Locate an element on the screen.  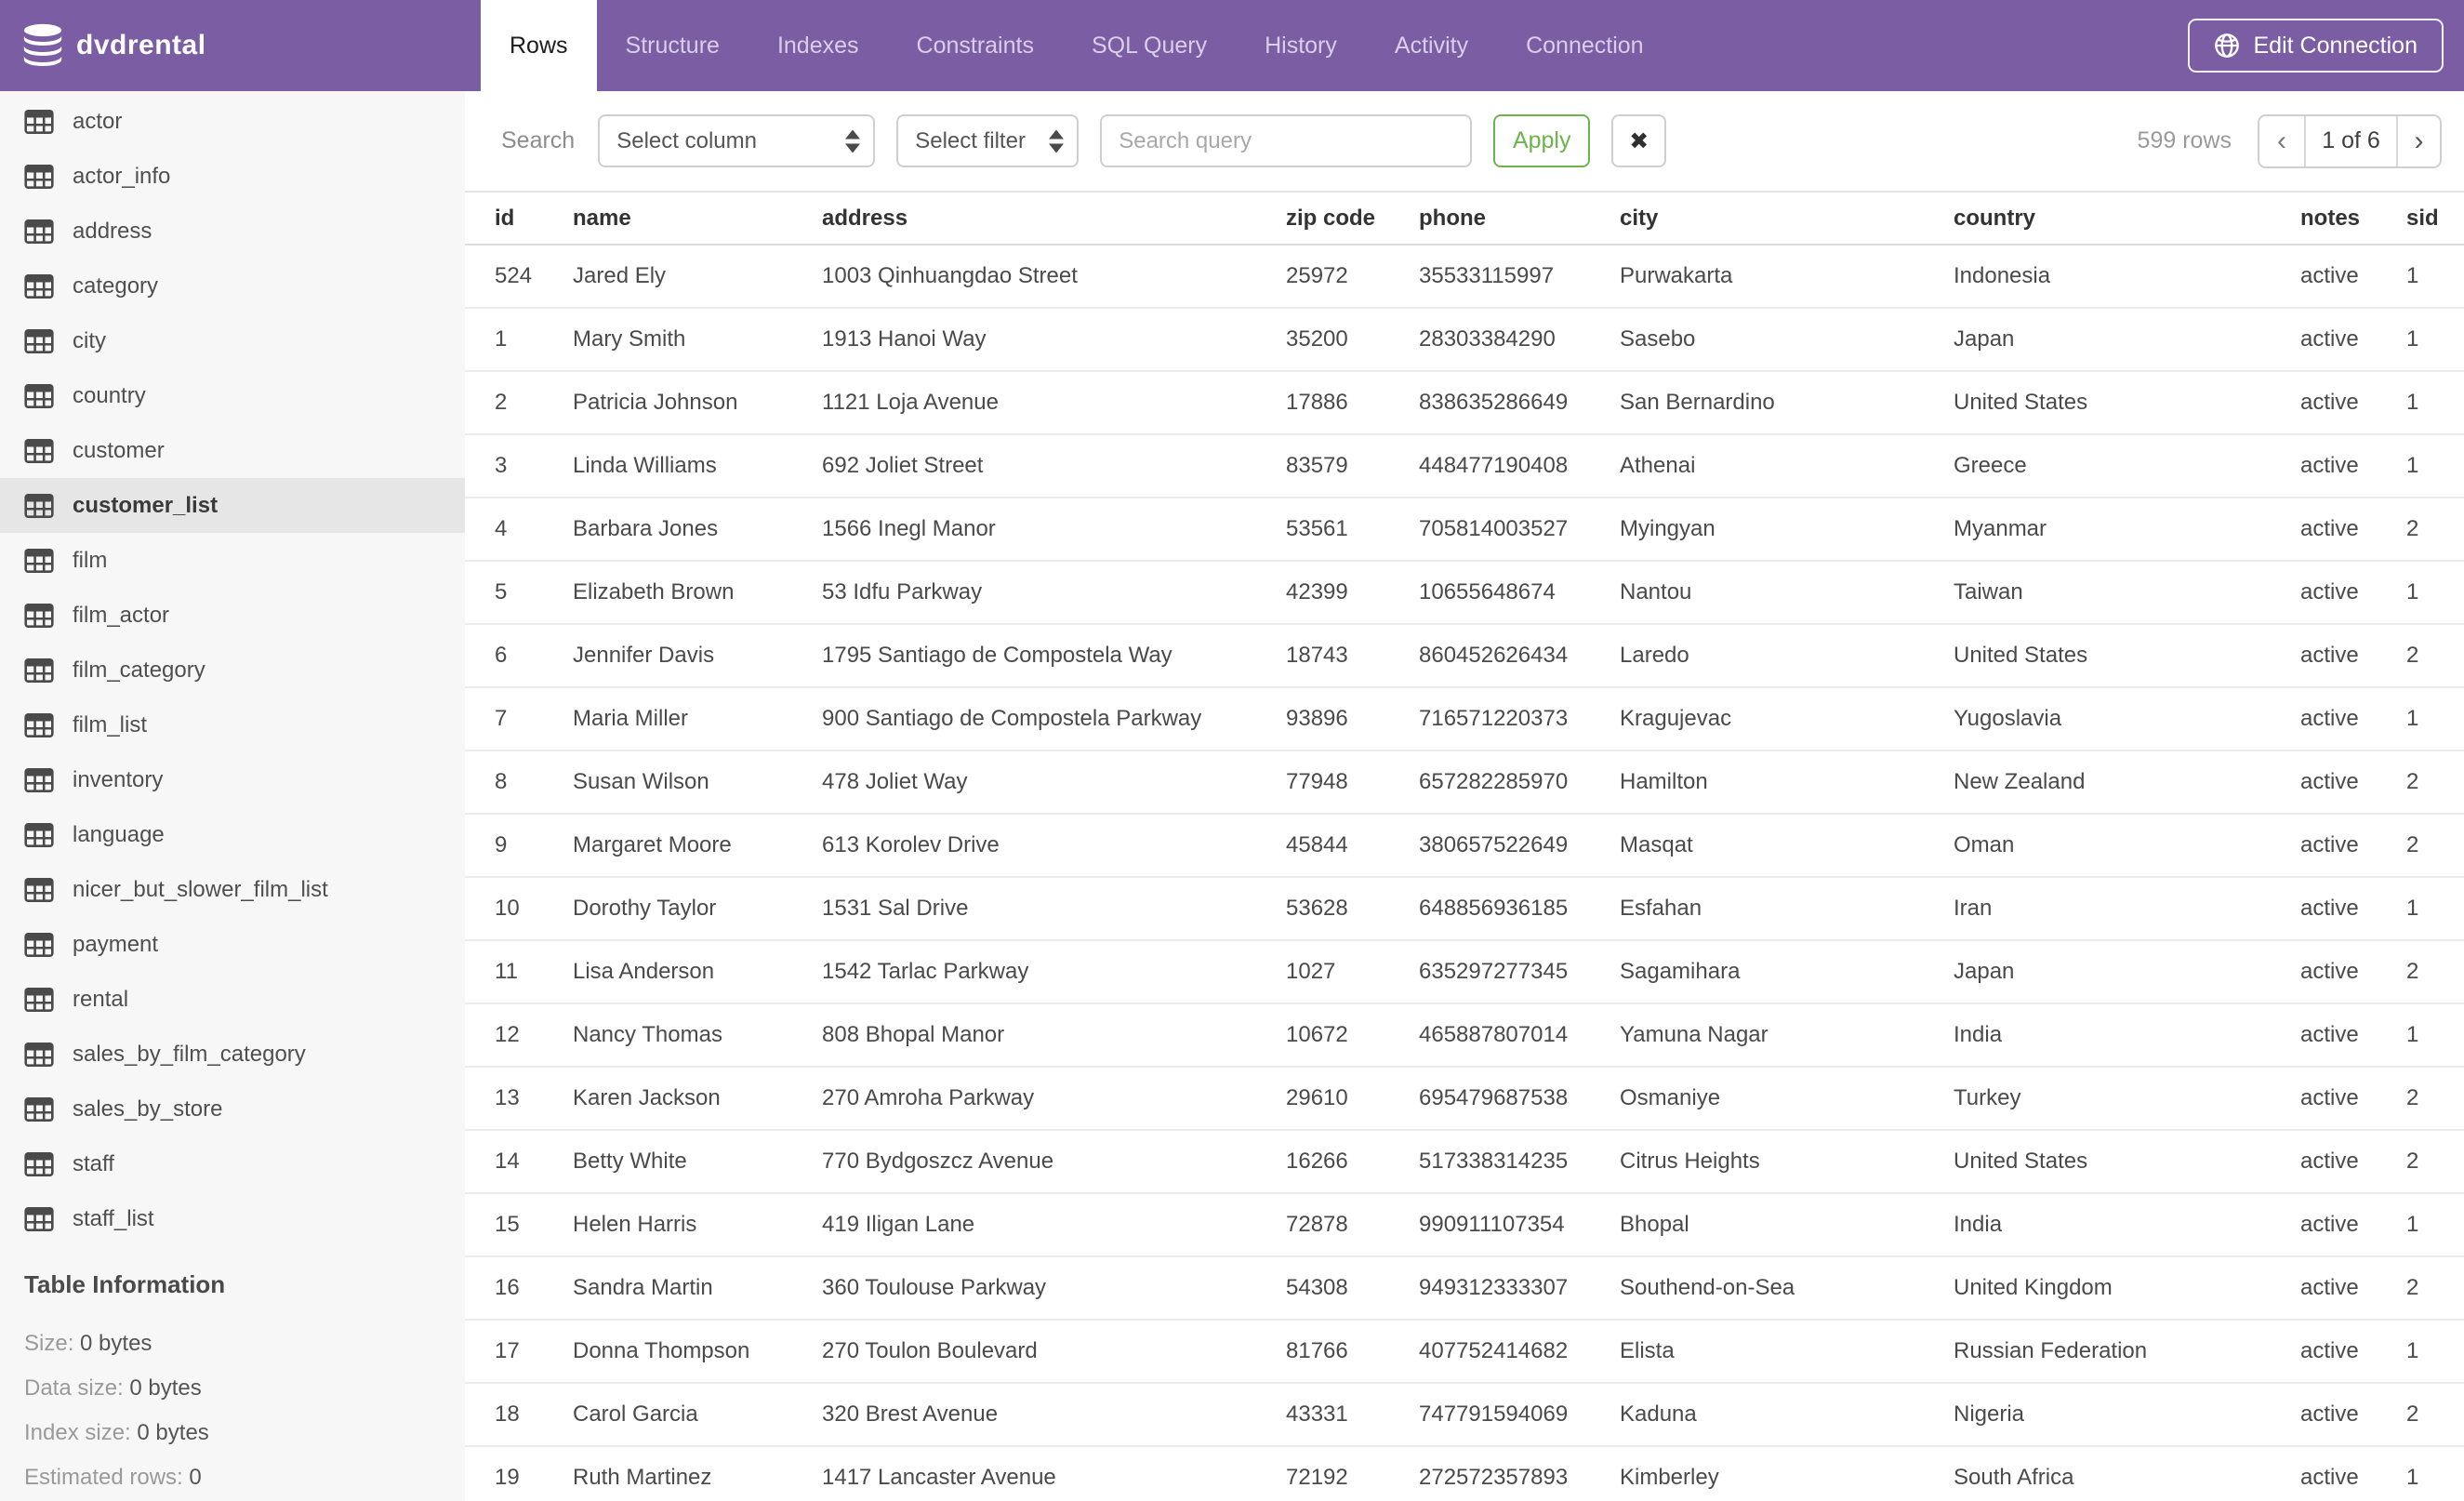
cell-address: 320 Brest Avenue is located at coordinates (1054, 1414).